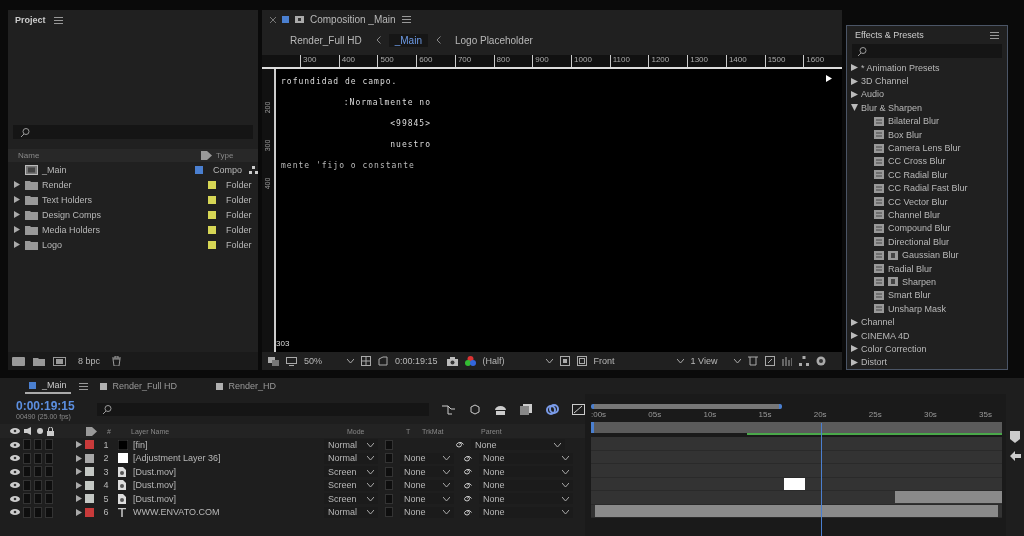  Describe the element at coordinates (910, 268) in the screenshot. I see `effect-item: Radial Blur` at that location.